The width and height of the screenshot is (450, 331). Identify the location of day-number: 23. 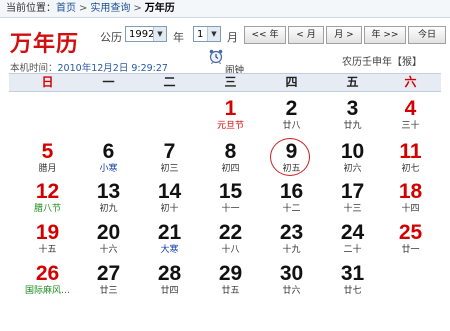
(291, 232).